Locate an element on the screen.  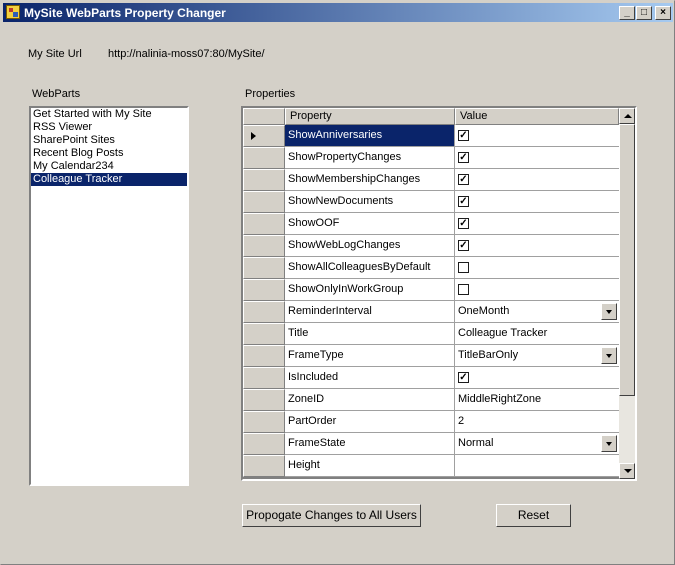
title-bar: MySite WebParts Property Changer _ □ × is located at coordinates (338, 12).